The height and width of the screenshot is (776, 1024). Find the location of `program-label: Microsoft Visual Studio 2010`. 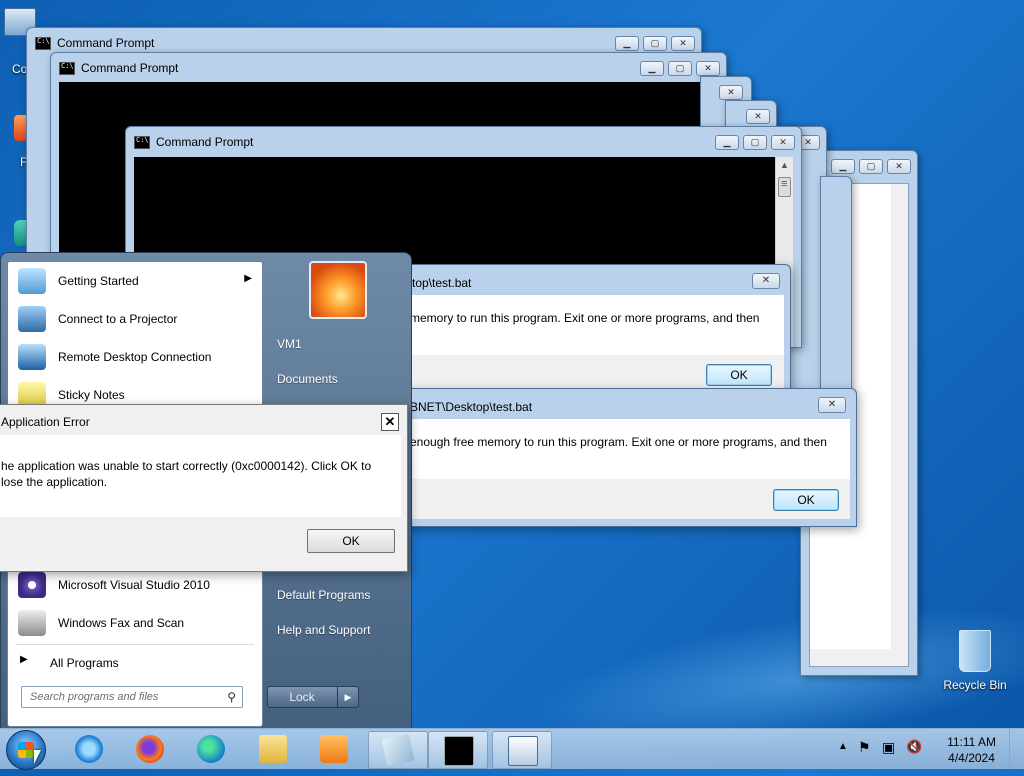

program-label: Microsoft Visual Studio 2010 is located at coordinates (134, 585).